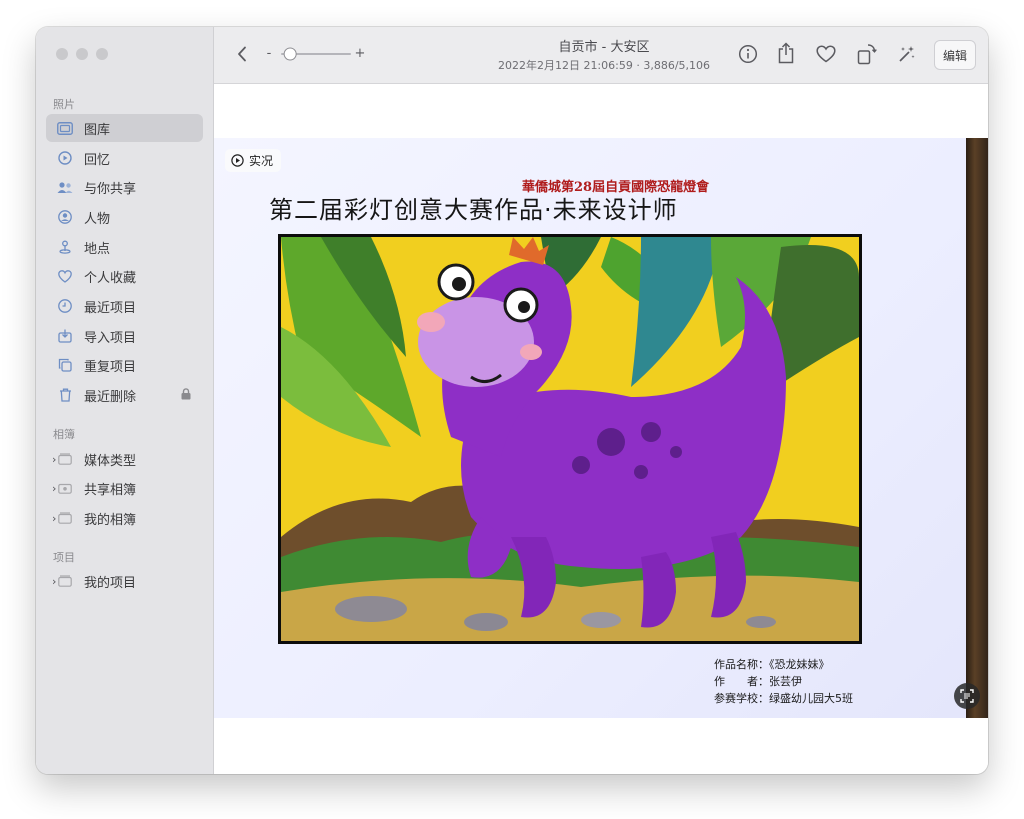  Describe the element at coordinates (64, 557) in the screenshot. I see `section-label-projects: 项目` at that location.